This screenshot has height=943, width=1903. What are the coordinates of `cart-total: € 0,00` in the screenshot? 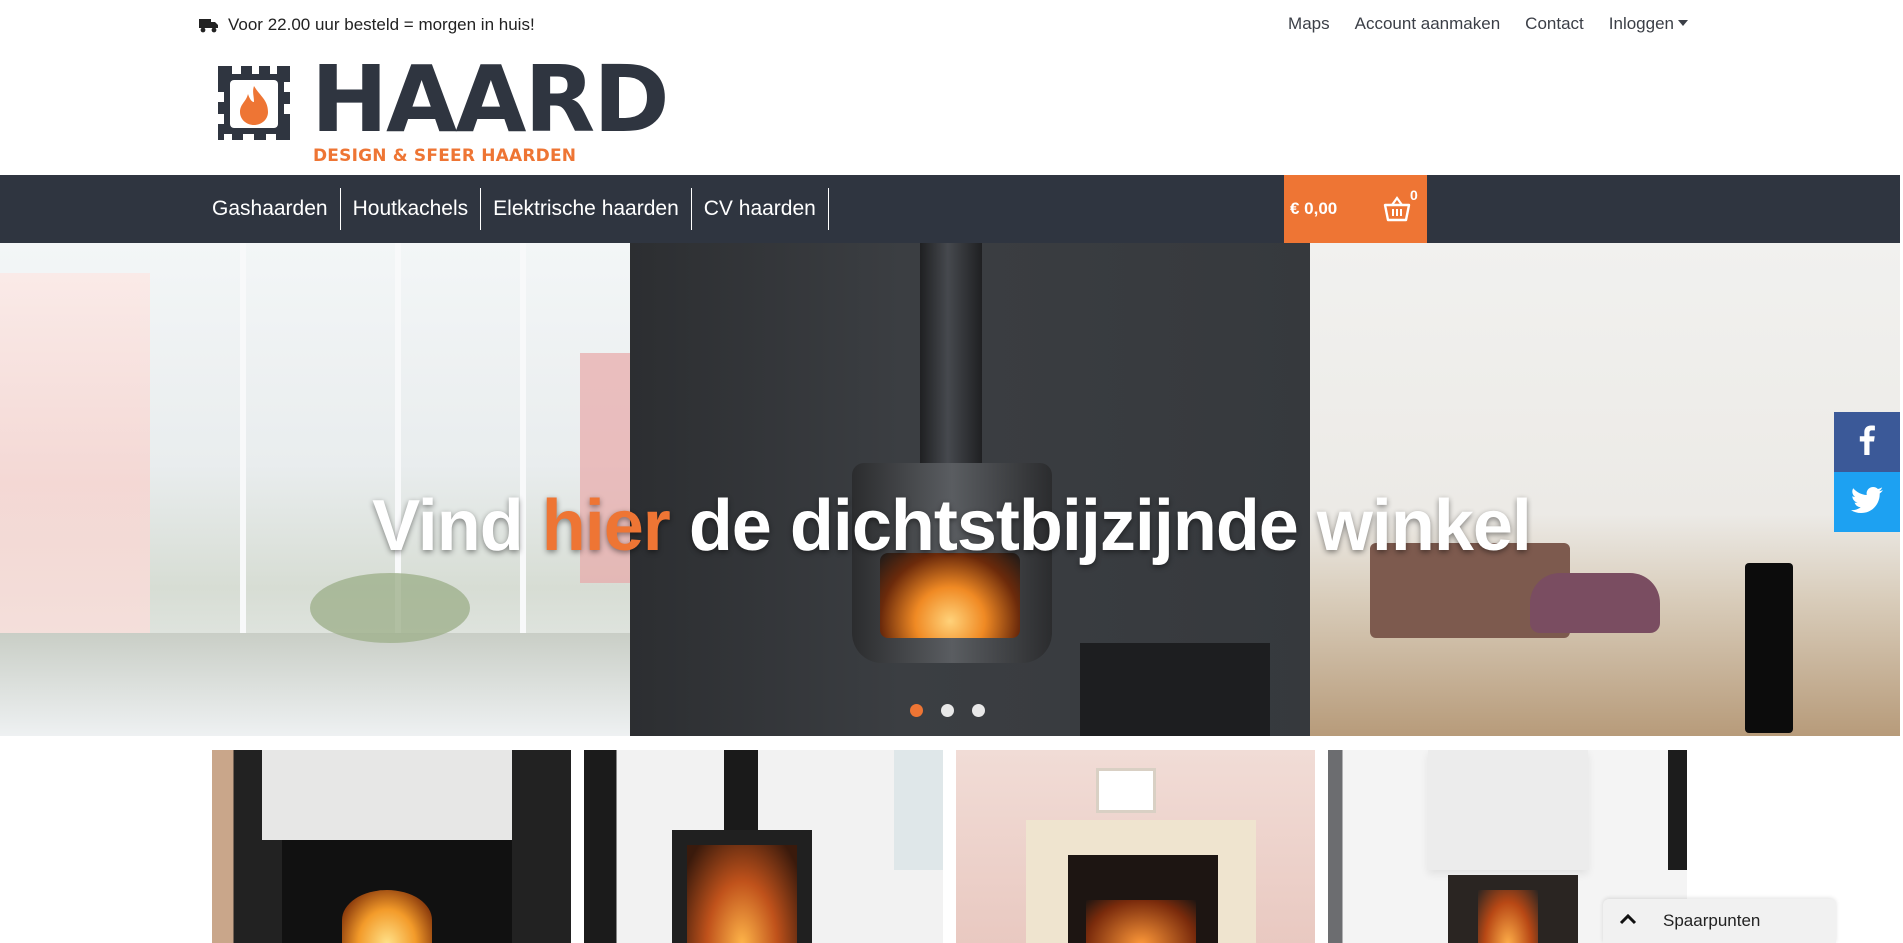 It's located at (1314, 208).